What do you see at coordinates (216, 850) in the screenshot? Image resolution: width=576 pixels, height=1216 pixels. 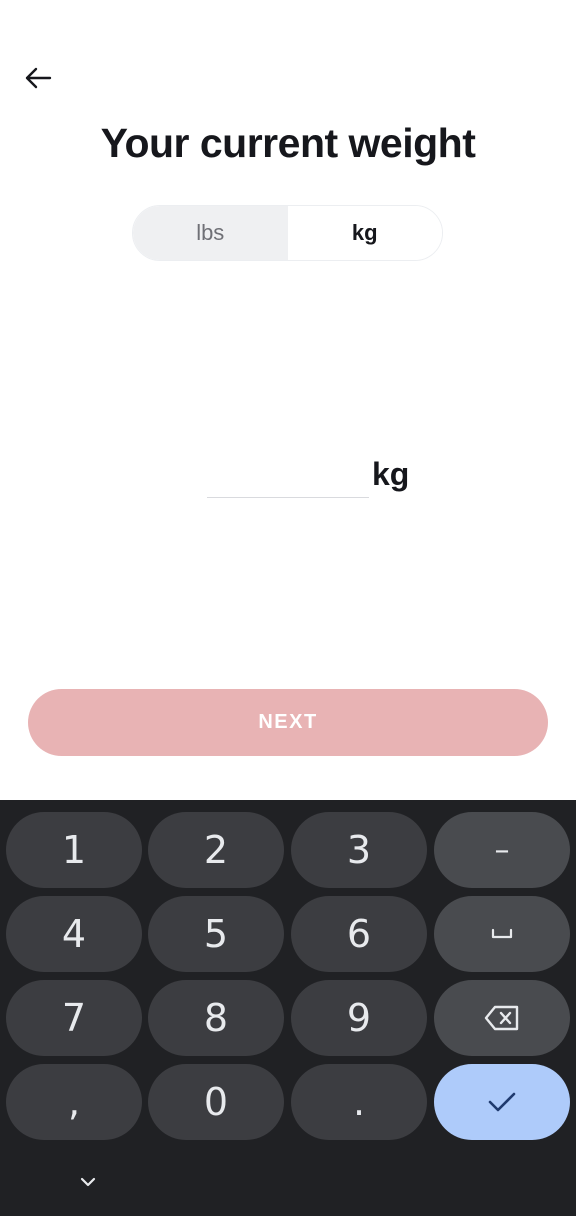 I see `key-2: 2` at bounding box center [216, 850].